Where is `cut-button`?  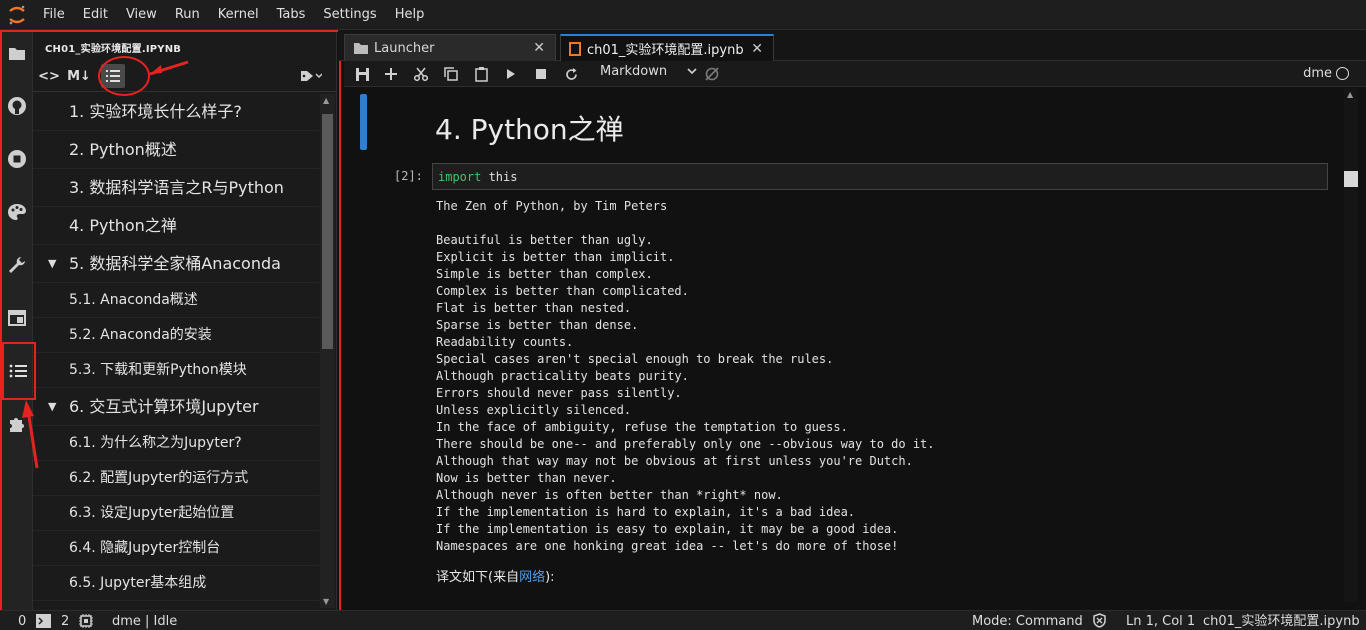
cut-button is located at coordinates (421, 74).